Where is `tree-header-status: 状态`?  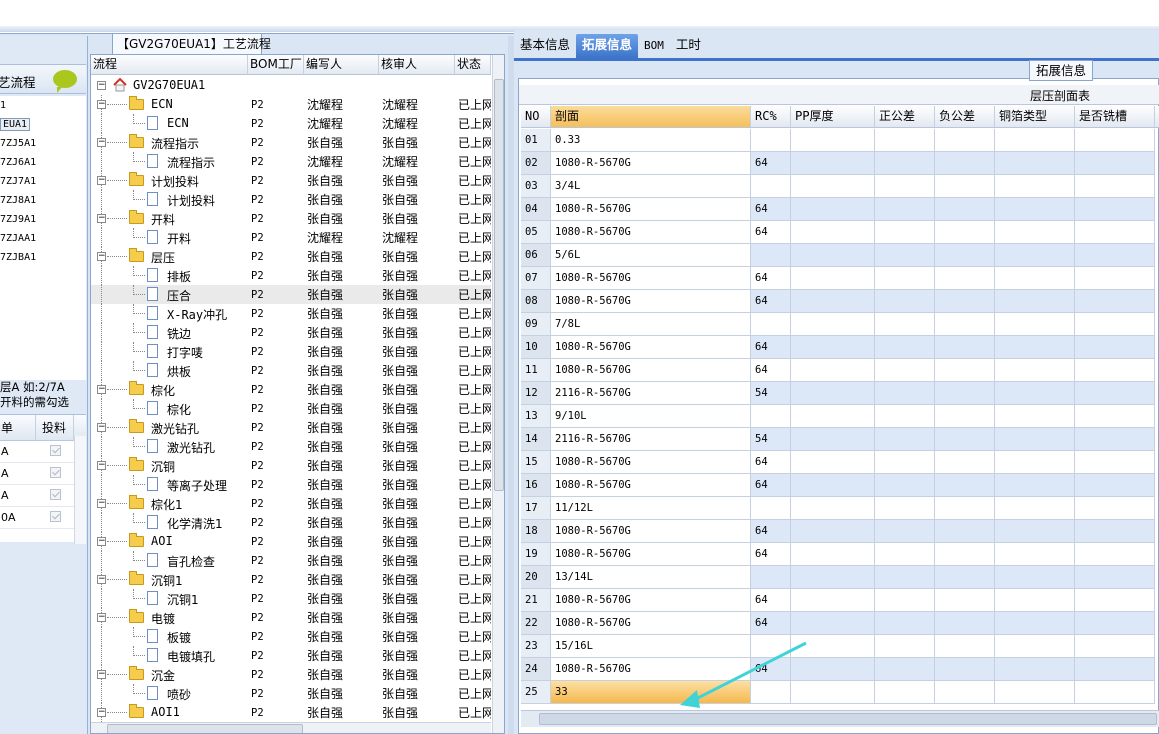 tree-header-status: 状态 is located at coordinates (473, 64).